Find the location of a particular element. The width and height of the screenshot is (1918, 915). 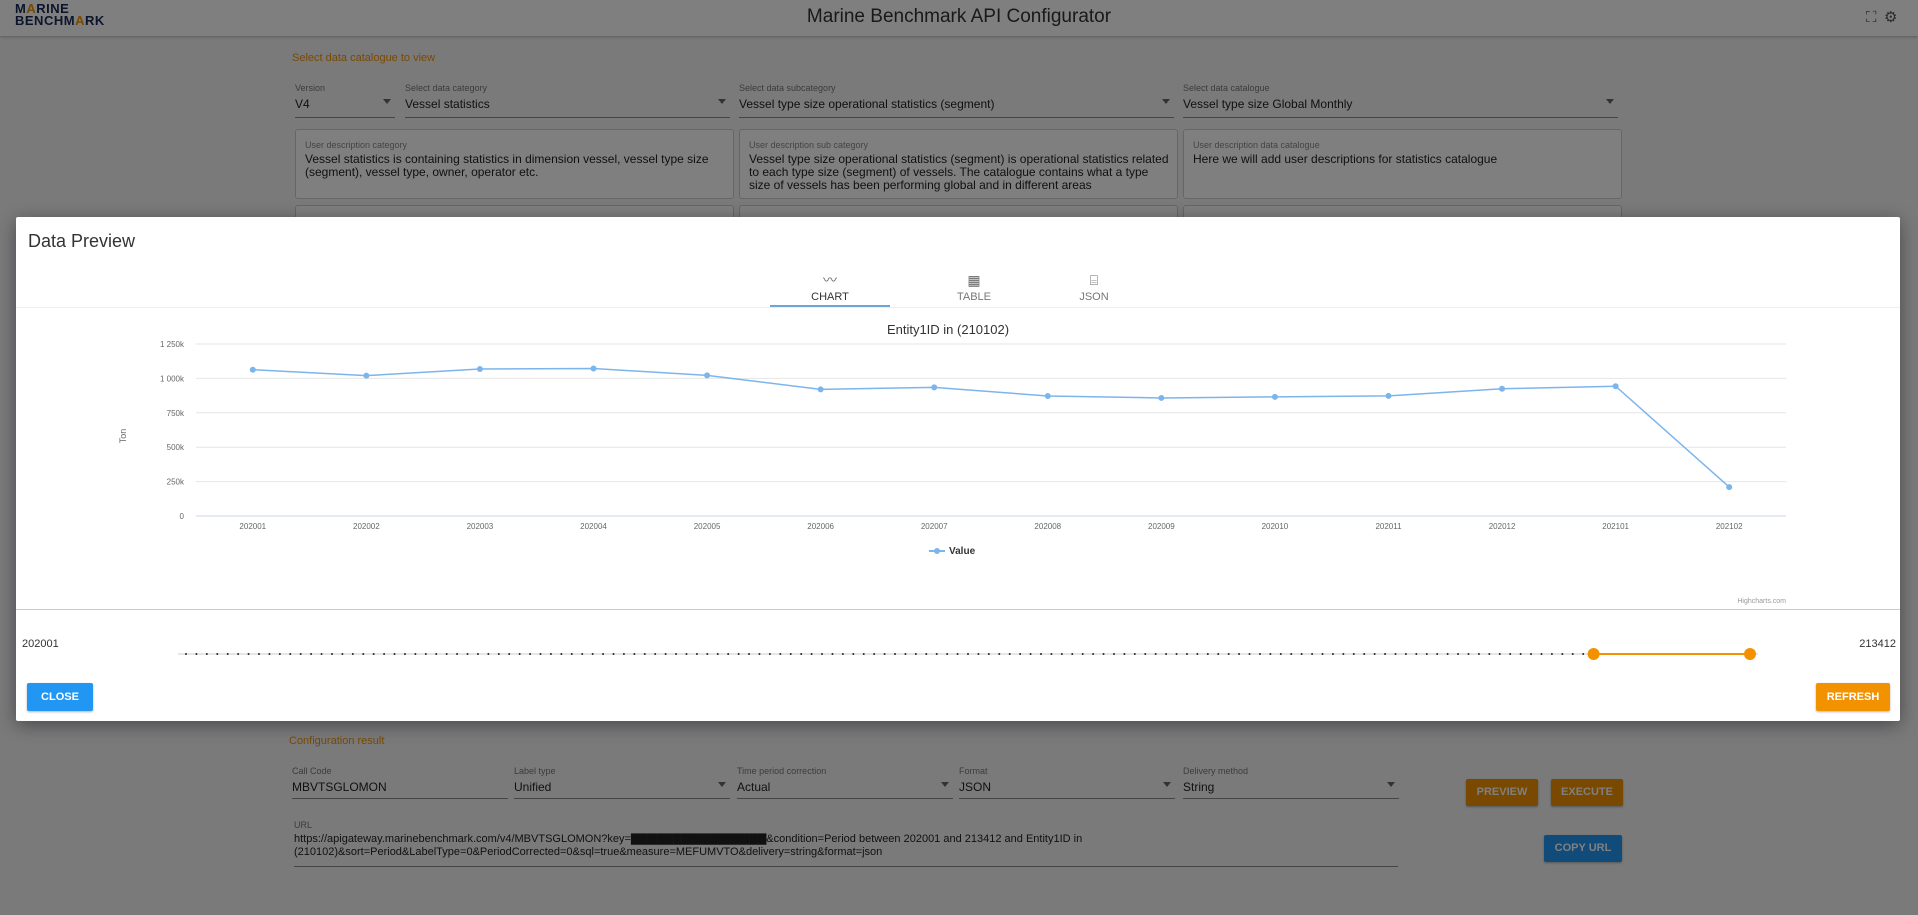

x-tick-label: 202101 is located at coordinates (1615, 526).